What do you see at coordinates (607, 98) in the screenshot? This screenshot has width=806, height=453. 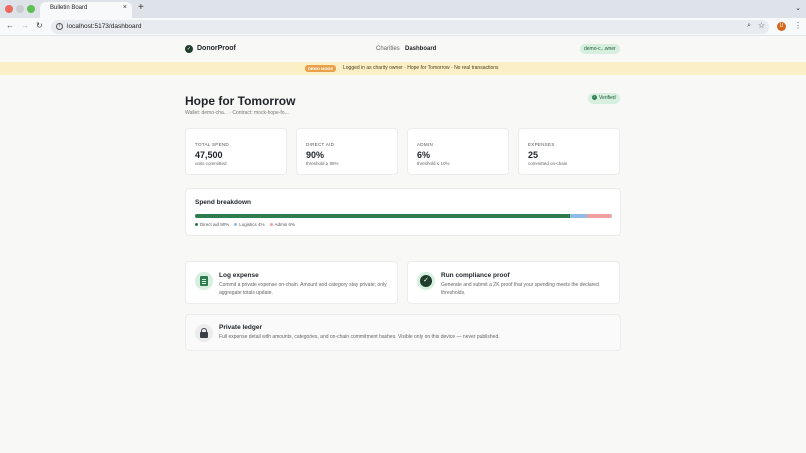 I see `verified-label: Verified` at bounding box center [607, 98].